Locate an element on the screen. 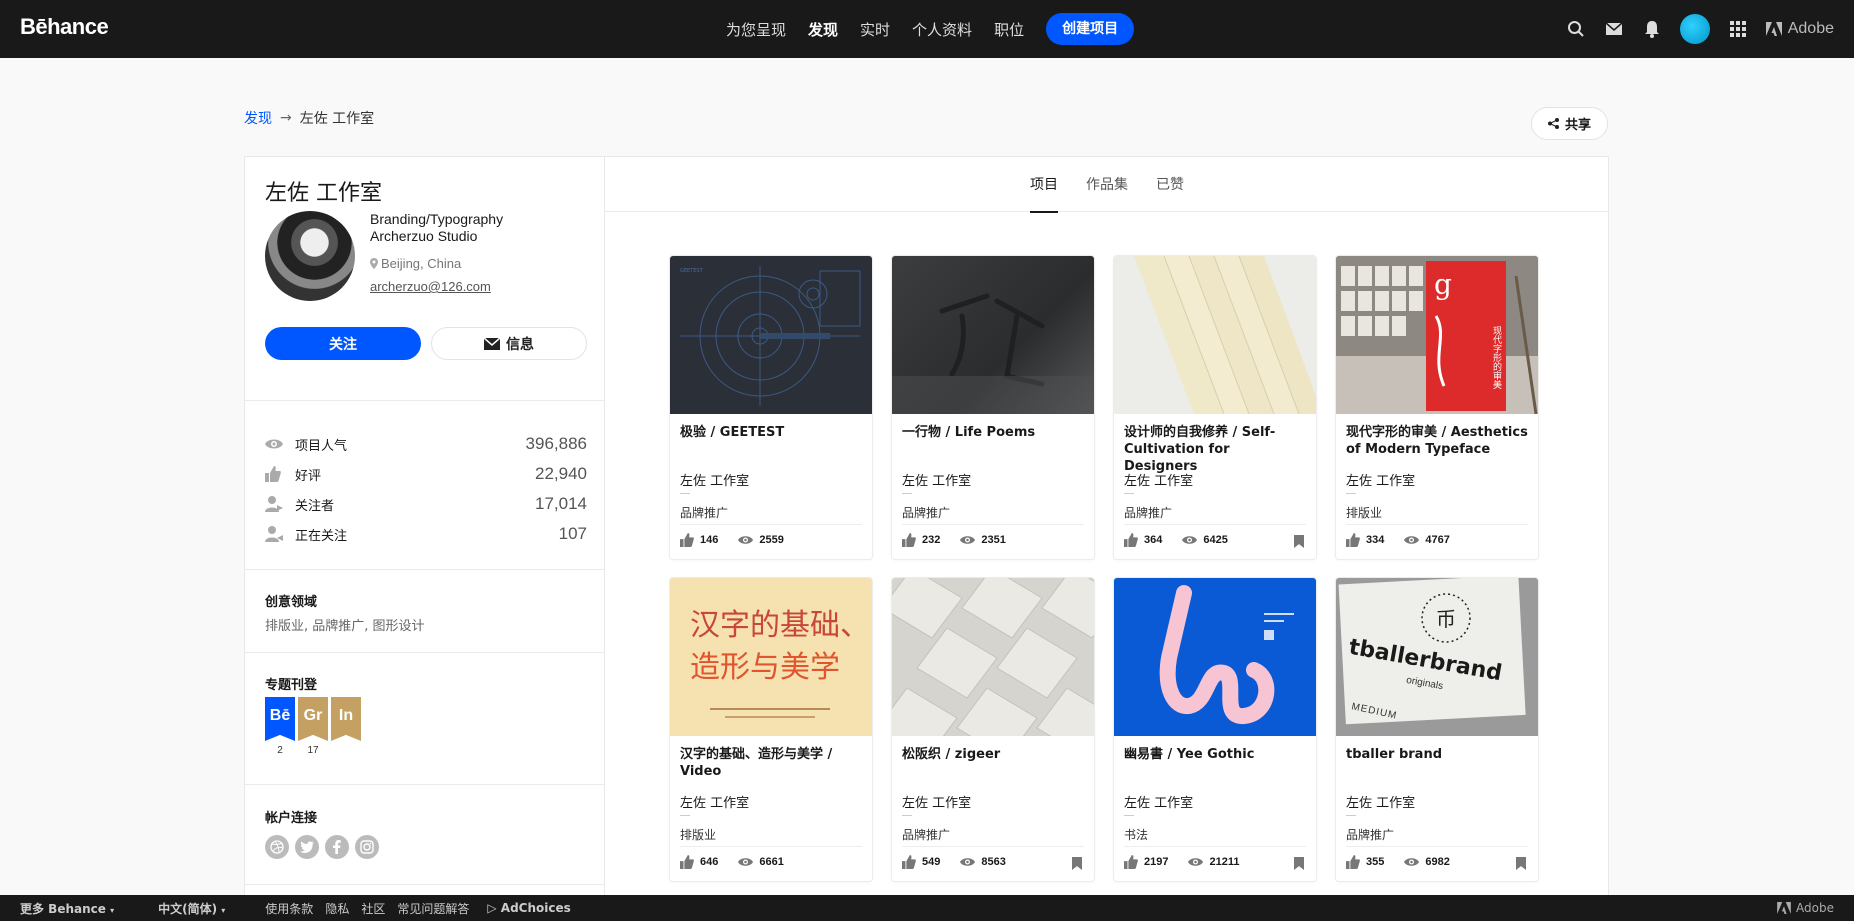 The width and height of the screenshot is (1854, 921). footer-language: 中文(简体) ▾ is located at coordinates (191, 908).